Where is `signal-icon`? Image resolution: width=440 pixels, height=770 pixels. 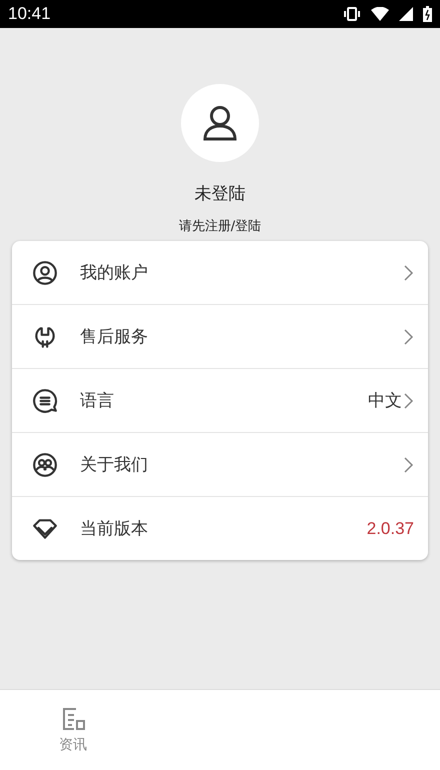
signal-icon is located at coordinates (406, 14).